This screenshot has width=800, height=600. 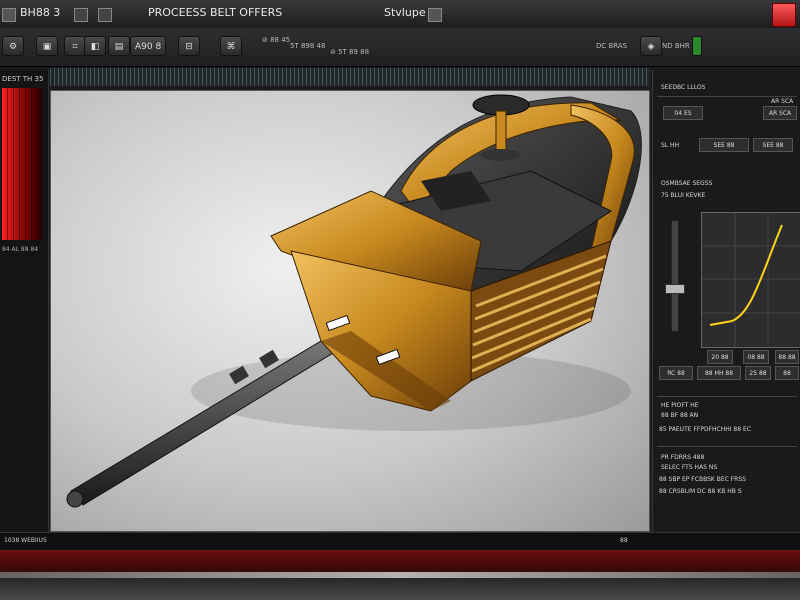 I want to click on tool-label-button: A90 8, so click(x=148, y=46).